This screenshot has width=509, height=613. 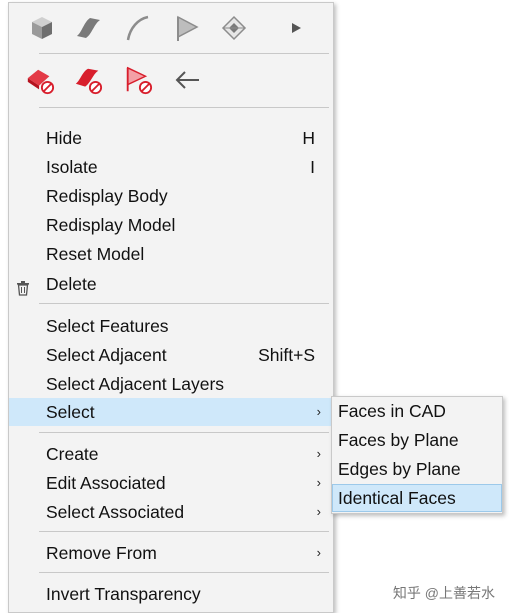 I want to click on menu-item-shortcut: H, so click(x=308, y=138).